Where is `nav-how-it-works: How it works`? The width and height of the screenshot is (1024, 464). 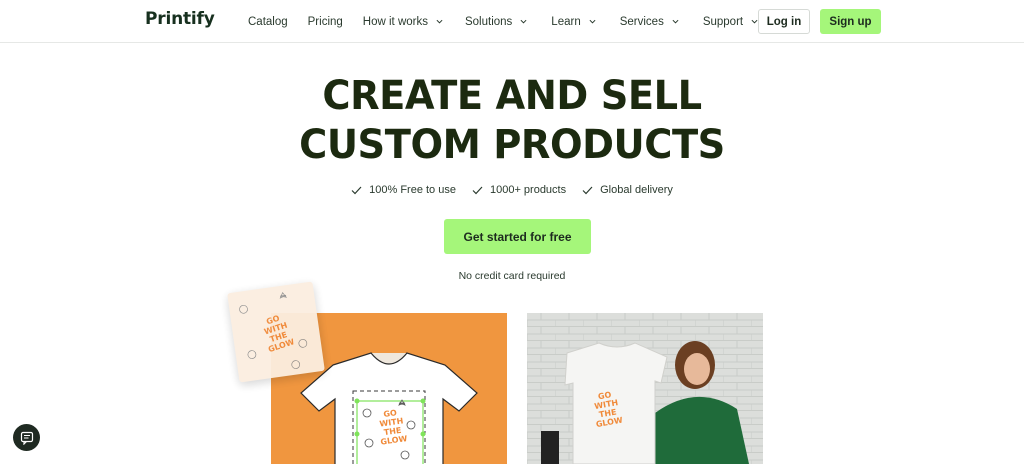 nav-how-it-works: How it works is located at coordinates (403, 22).